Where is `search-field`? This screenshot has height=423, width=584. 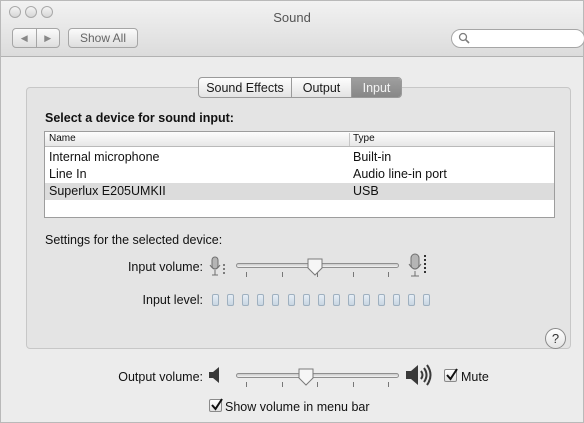
search-field is located at coordinates (517, 38).